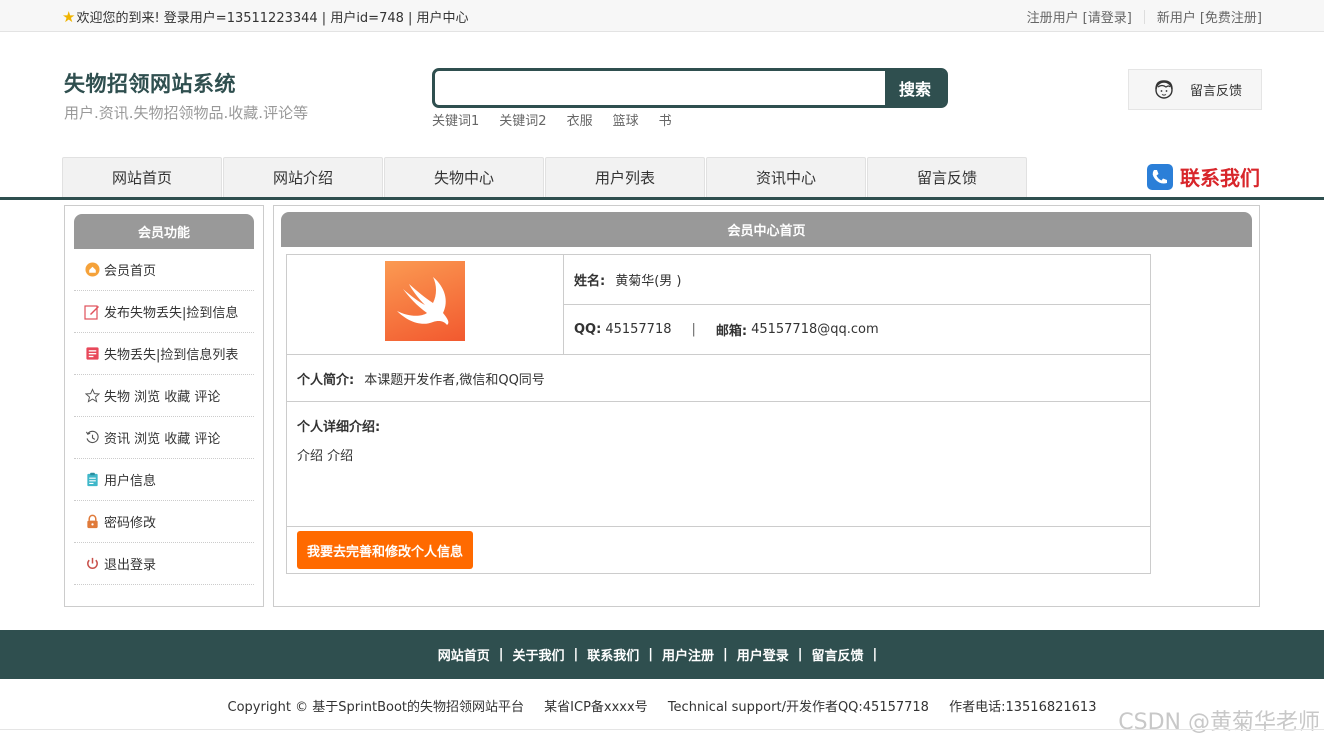  Describe the element at coordinates (947, 177) in the screenshot. I see `nav-item-feedback: 留言反馈` at that location.